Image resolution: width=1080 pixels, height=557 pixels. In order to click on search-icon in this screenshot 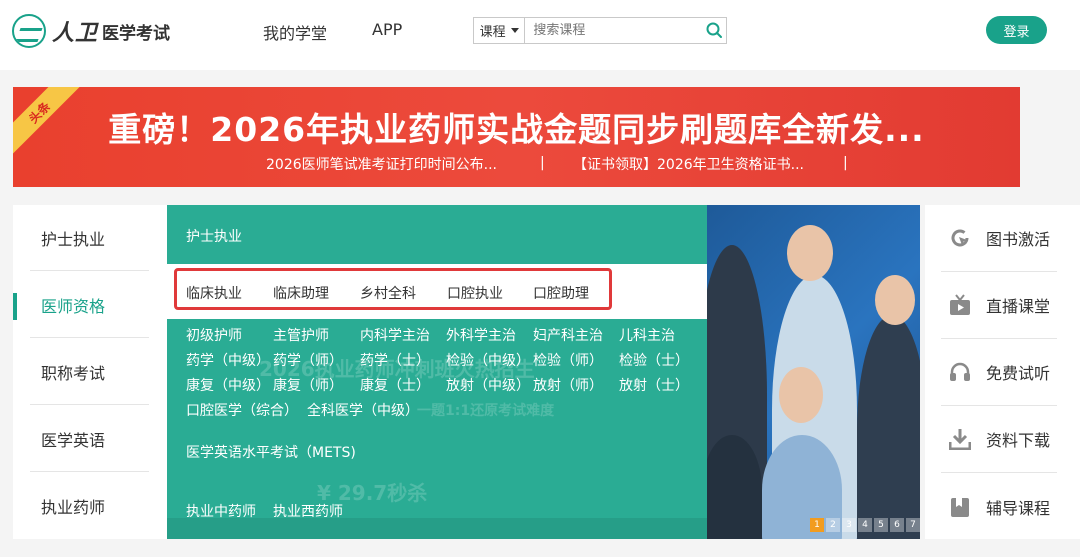, I will do `click(714, 30)`.